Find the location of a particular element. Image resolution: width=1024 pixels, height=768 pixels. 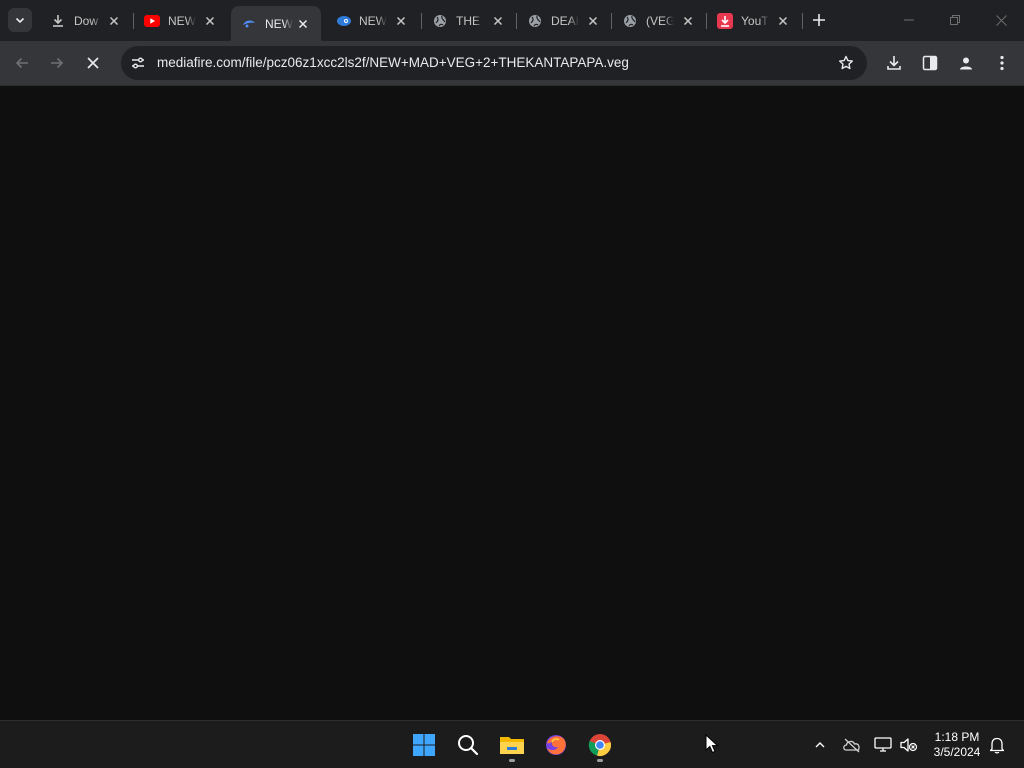

notifications-icon is located at coordinates (997, 745).